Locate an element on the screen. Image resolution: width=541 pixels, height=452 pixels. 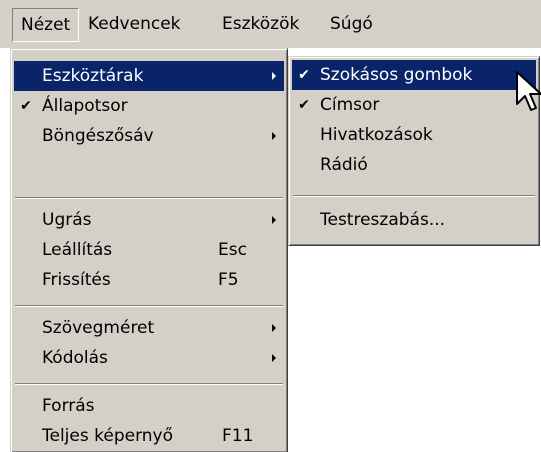
menu-item-label: Ugrás is located at coordinates (67, 220).